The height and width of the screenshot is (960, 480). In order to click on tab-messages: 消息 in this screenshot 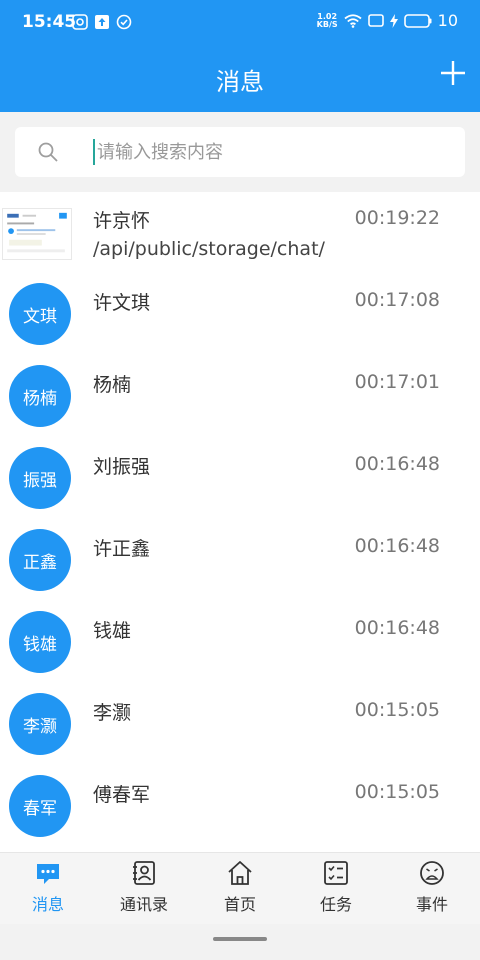, I will do `click(48, 888)`.